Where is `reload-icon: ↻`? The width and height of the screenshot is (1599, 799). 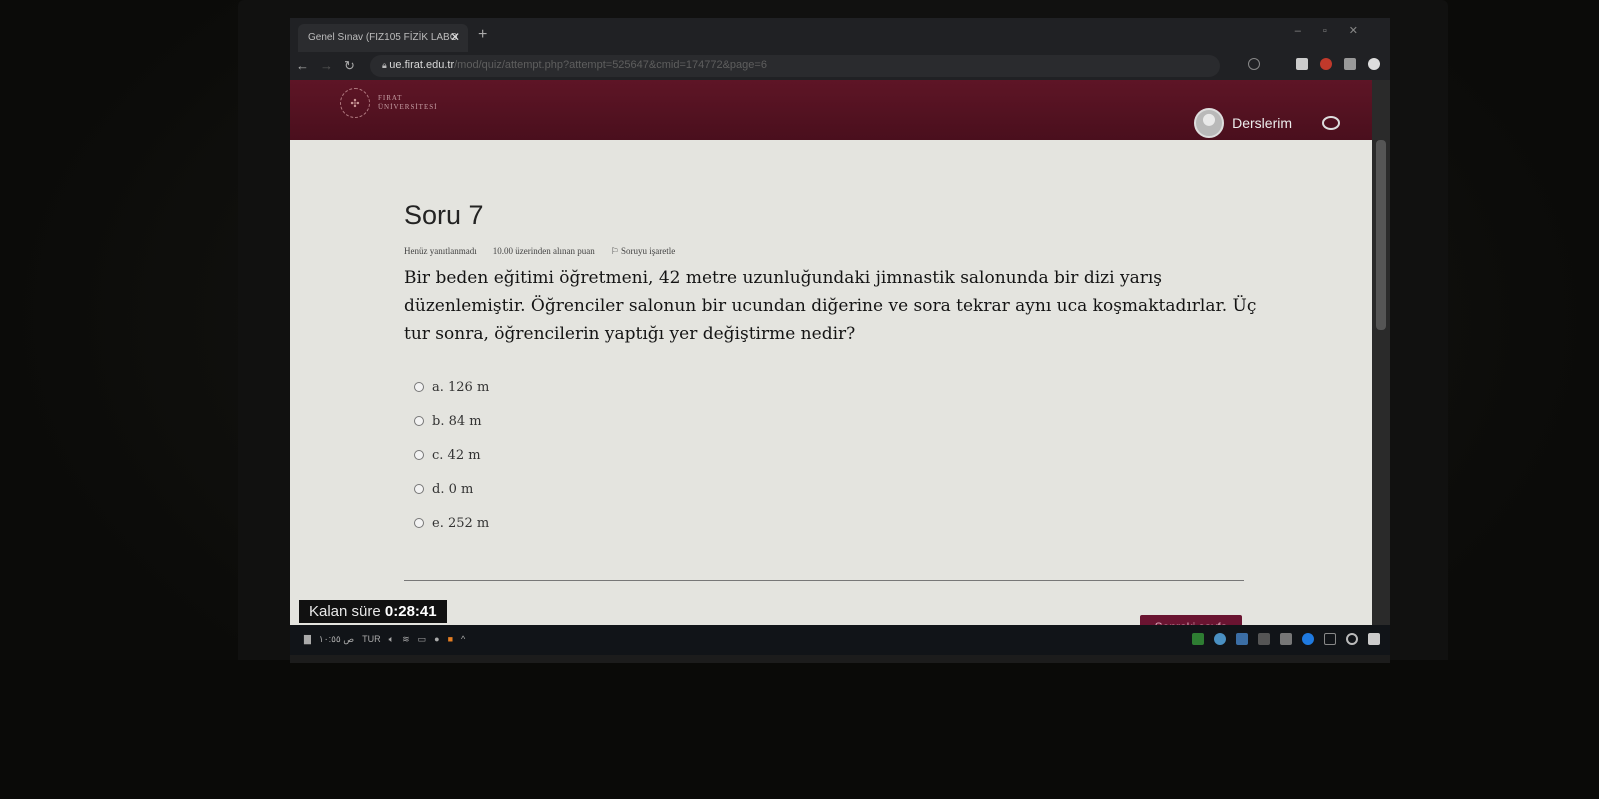
reload-icon: ↻ is located at coordinates (349, 66).